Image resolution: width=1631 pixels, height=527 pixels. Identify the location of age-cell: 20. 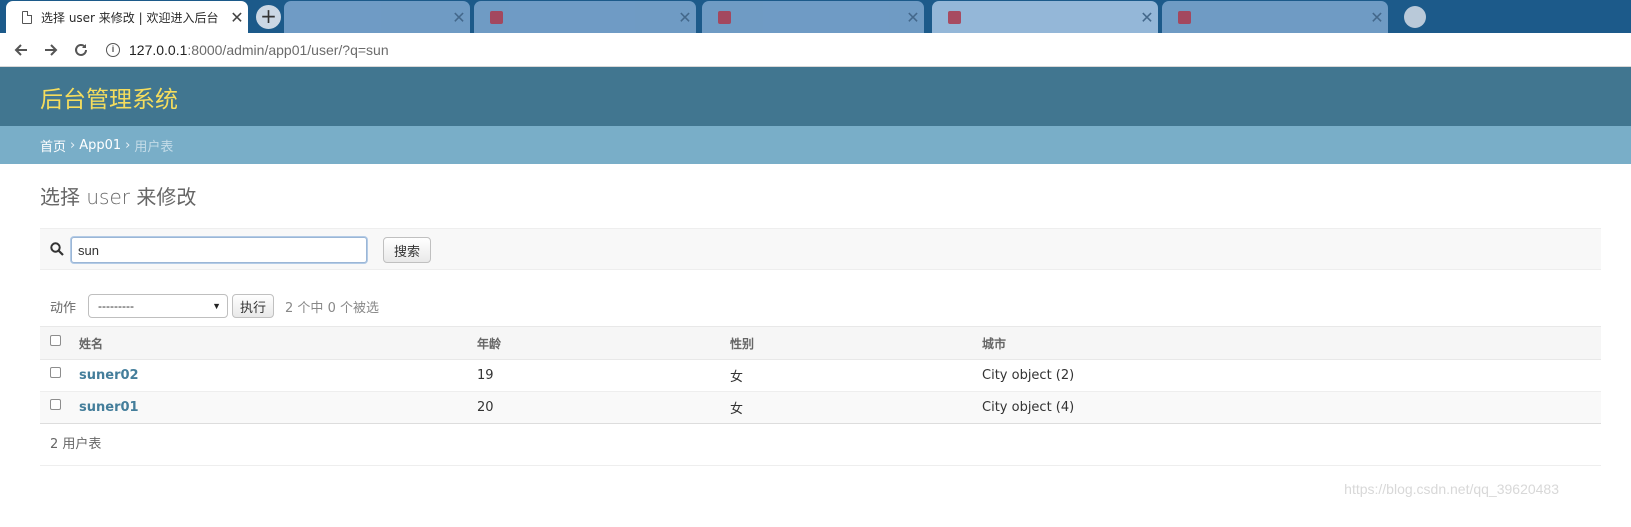
(603, 407).